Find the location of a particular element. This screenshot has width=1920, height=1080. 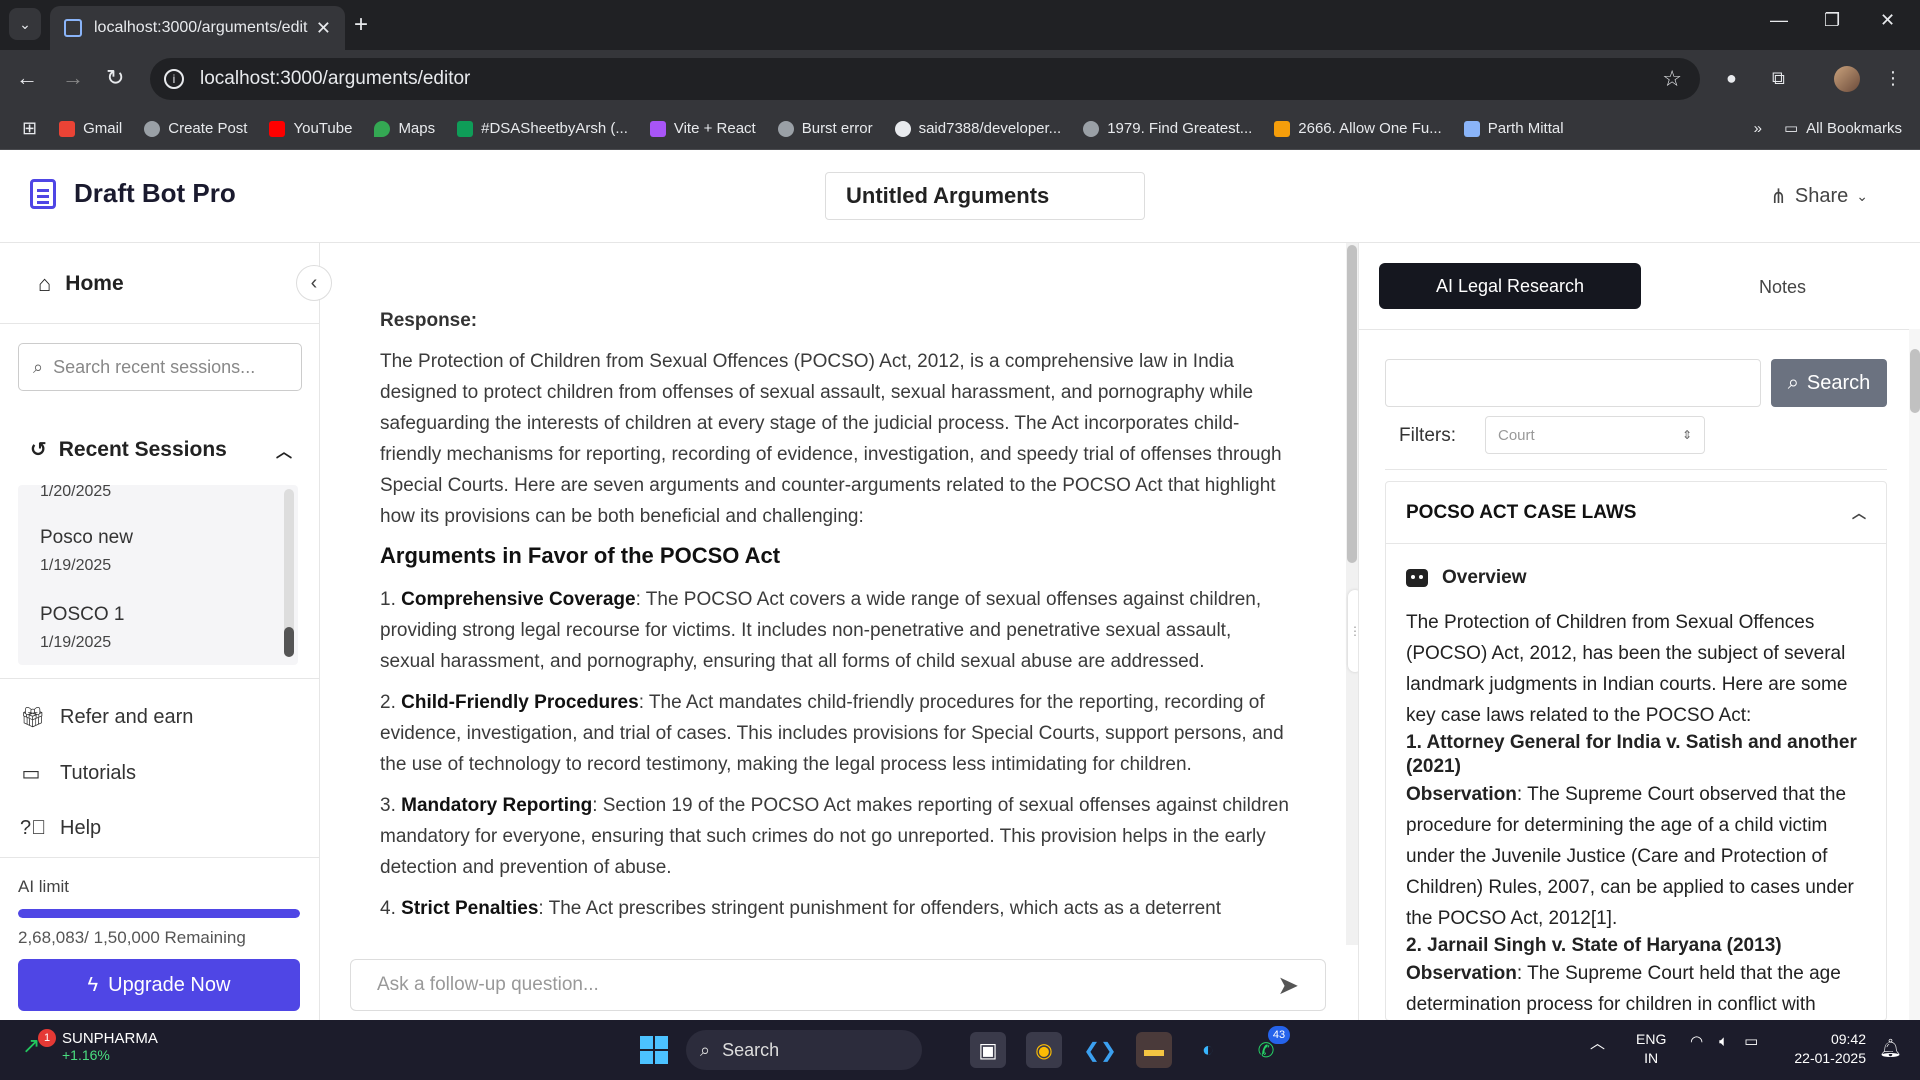

upgrade-now-button: ϟ Upgrade Now is located at coordinates (159, 985).